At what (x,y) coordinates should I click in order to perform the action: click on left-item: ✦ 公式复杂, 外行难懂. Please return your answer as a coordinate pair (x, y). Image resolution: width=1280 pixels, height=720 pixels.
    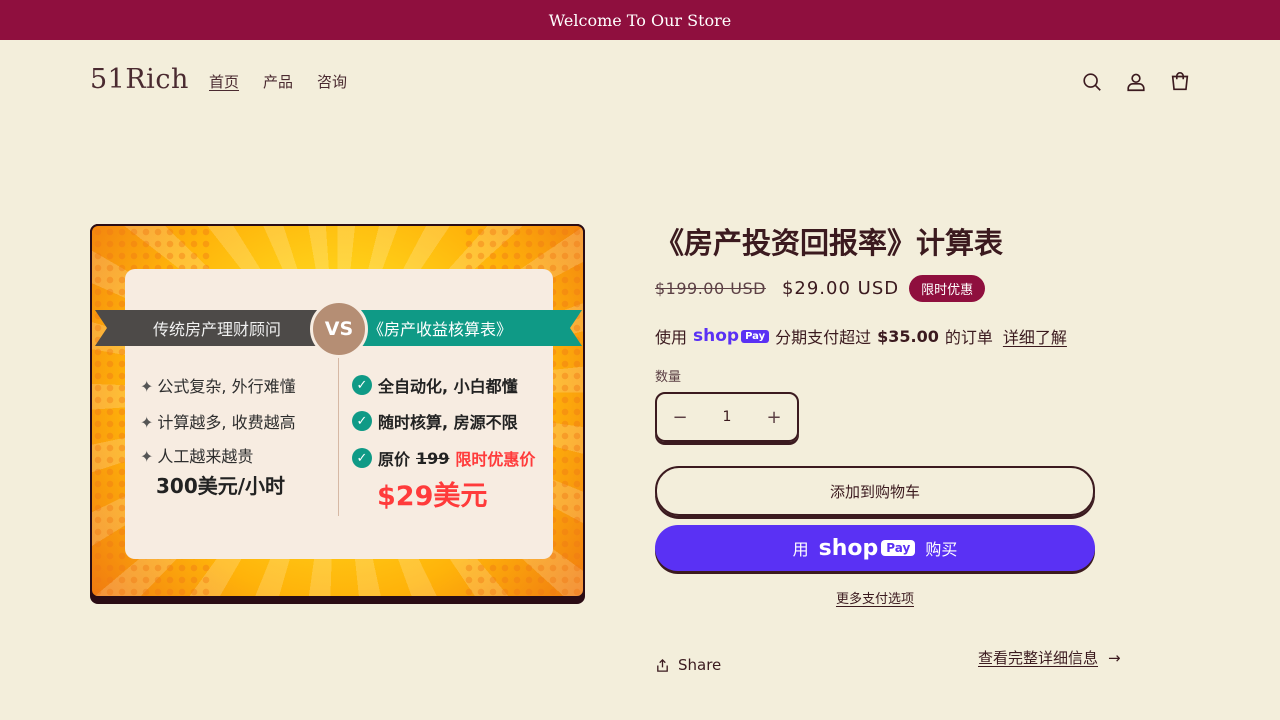
    Looking at the image, I should click on (218, 385).